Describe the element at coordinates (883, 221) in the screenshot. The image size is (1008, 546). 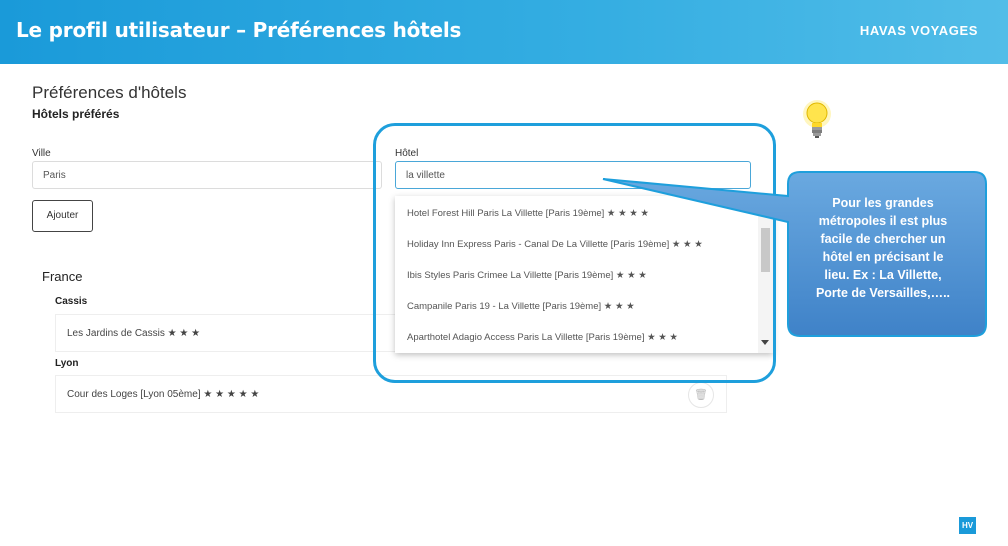
I see `callout-line: métropoles il est plus` at that location.